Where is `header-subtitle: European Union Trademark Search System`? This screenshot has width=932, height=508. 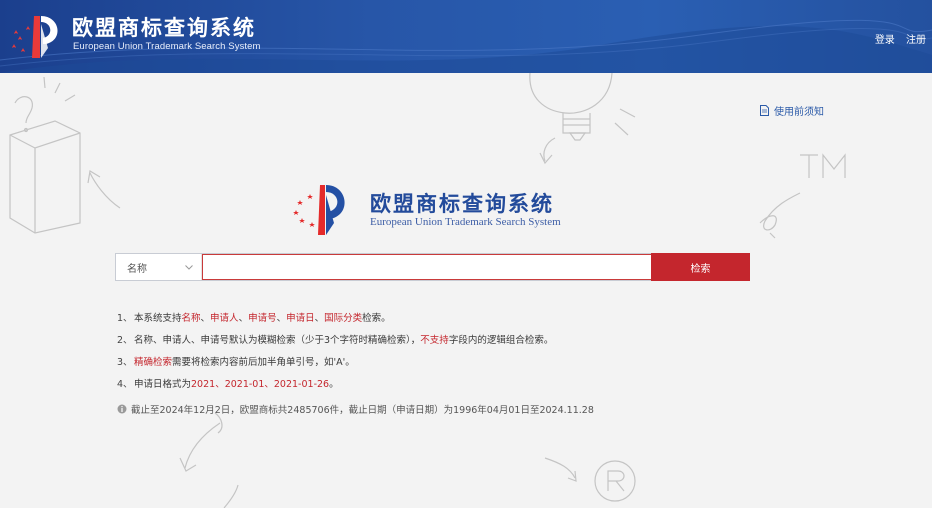
header-subtitle: European Union Trademark Search System is located at coordinates (167, 46).